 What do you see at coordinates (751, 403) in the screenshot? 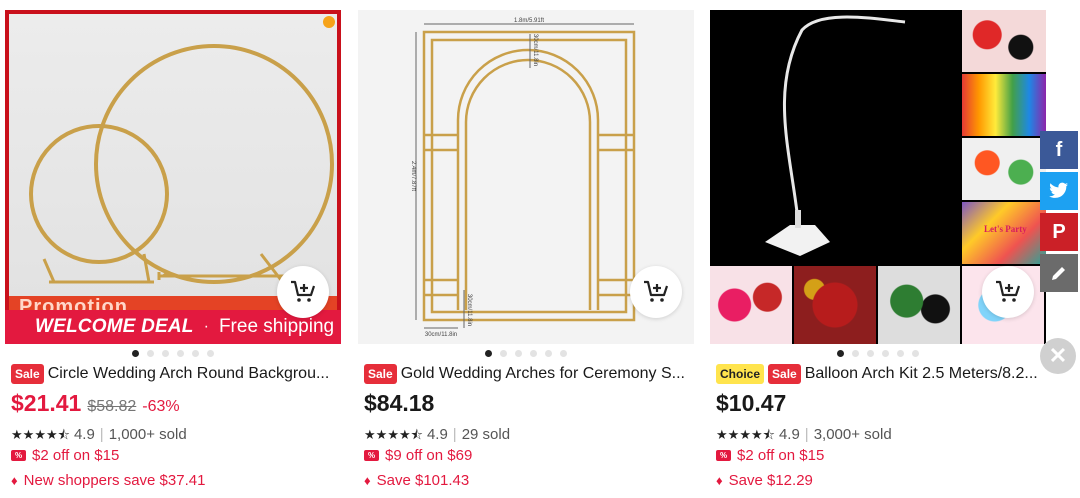
I see `current-price: $10.47` at bounding box center [751, 403].